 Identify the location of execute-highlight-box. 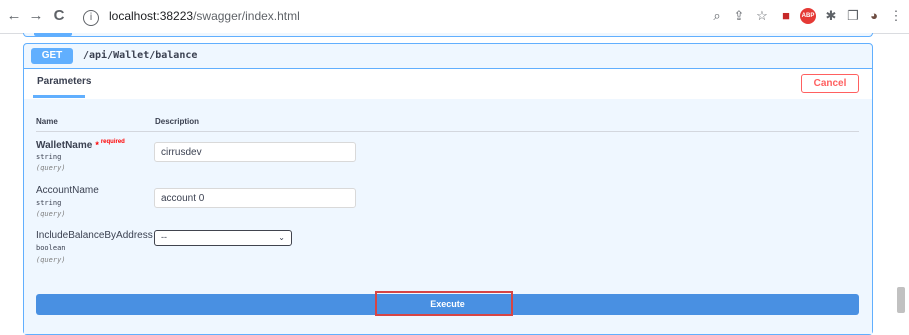
(444, 303).